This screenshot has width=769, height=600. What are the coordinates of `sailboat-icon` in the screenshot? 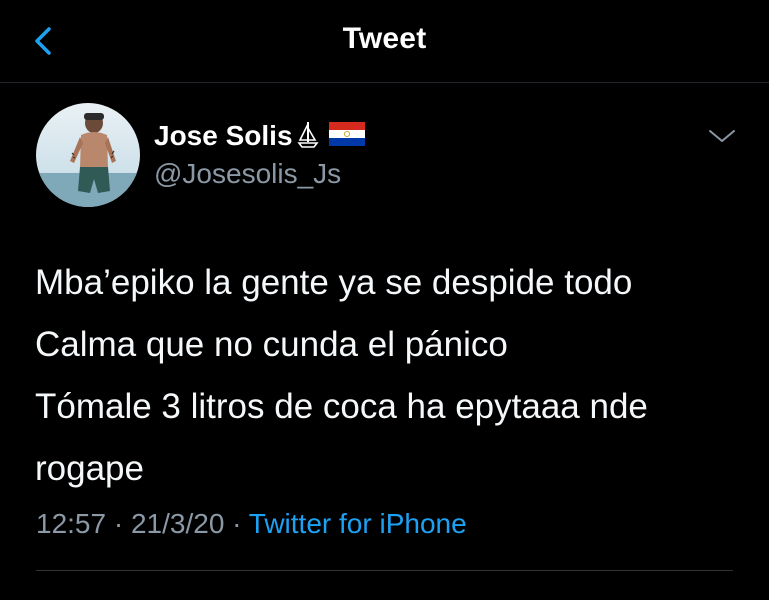 It's located at (308, 136).